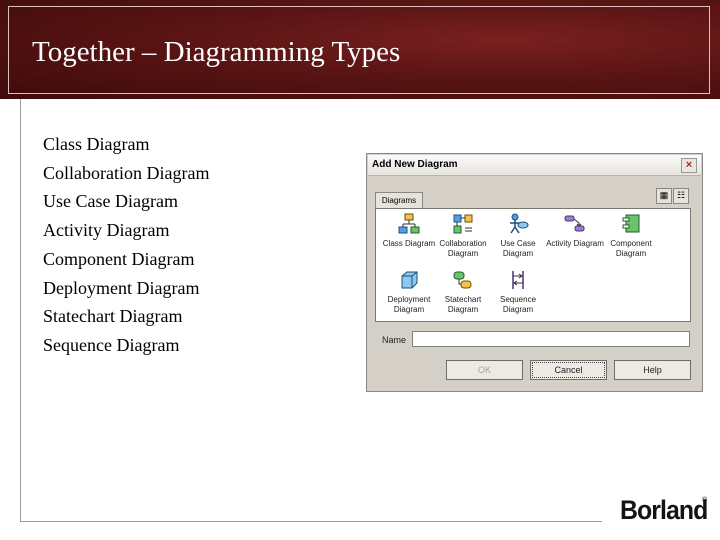 This screenshot has width=720, height=540. I want to click on help-button: Help, so click(652, 370).